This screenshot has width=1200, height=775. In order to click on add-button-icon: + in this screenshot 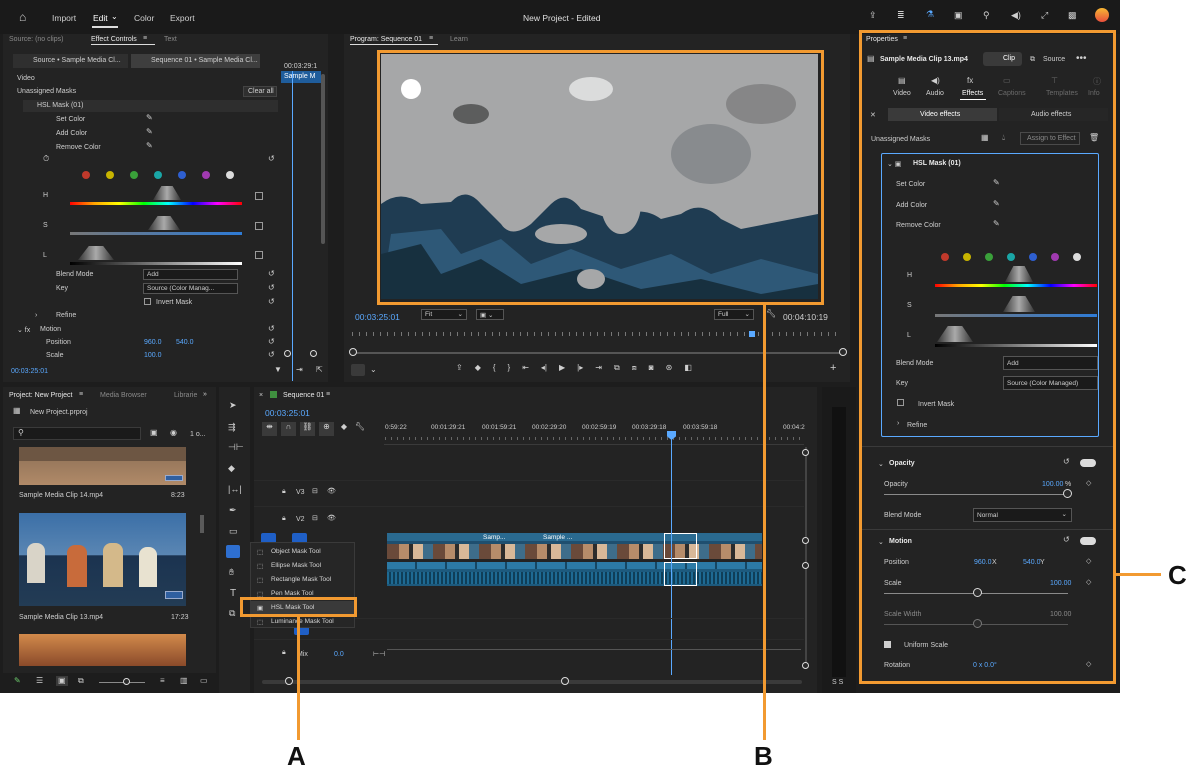, I will do `click(833, 368)`.